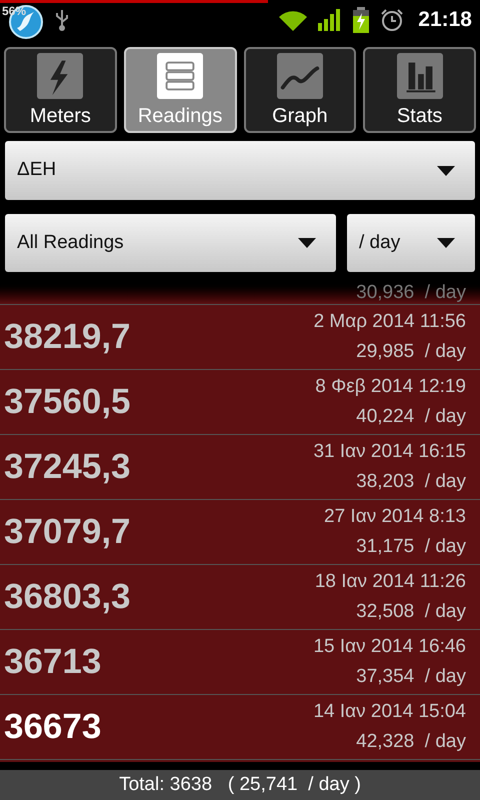  I want to click on per-day-rate: 40,224 / day, so click(411, 417).